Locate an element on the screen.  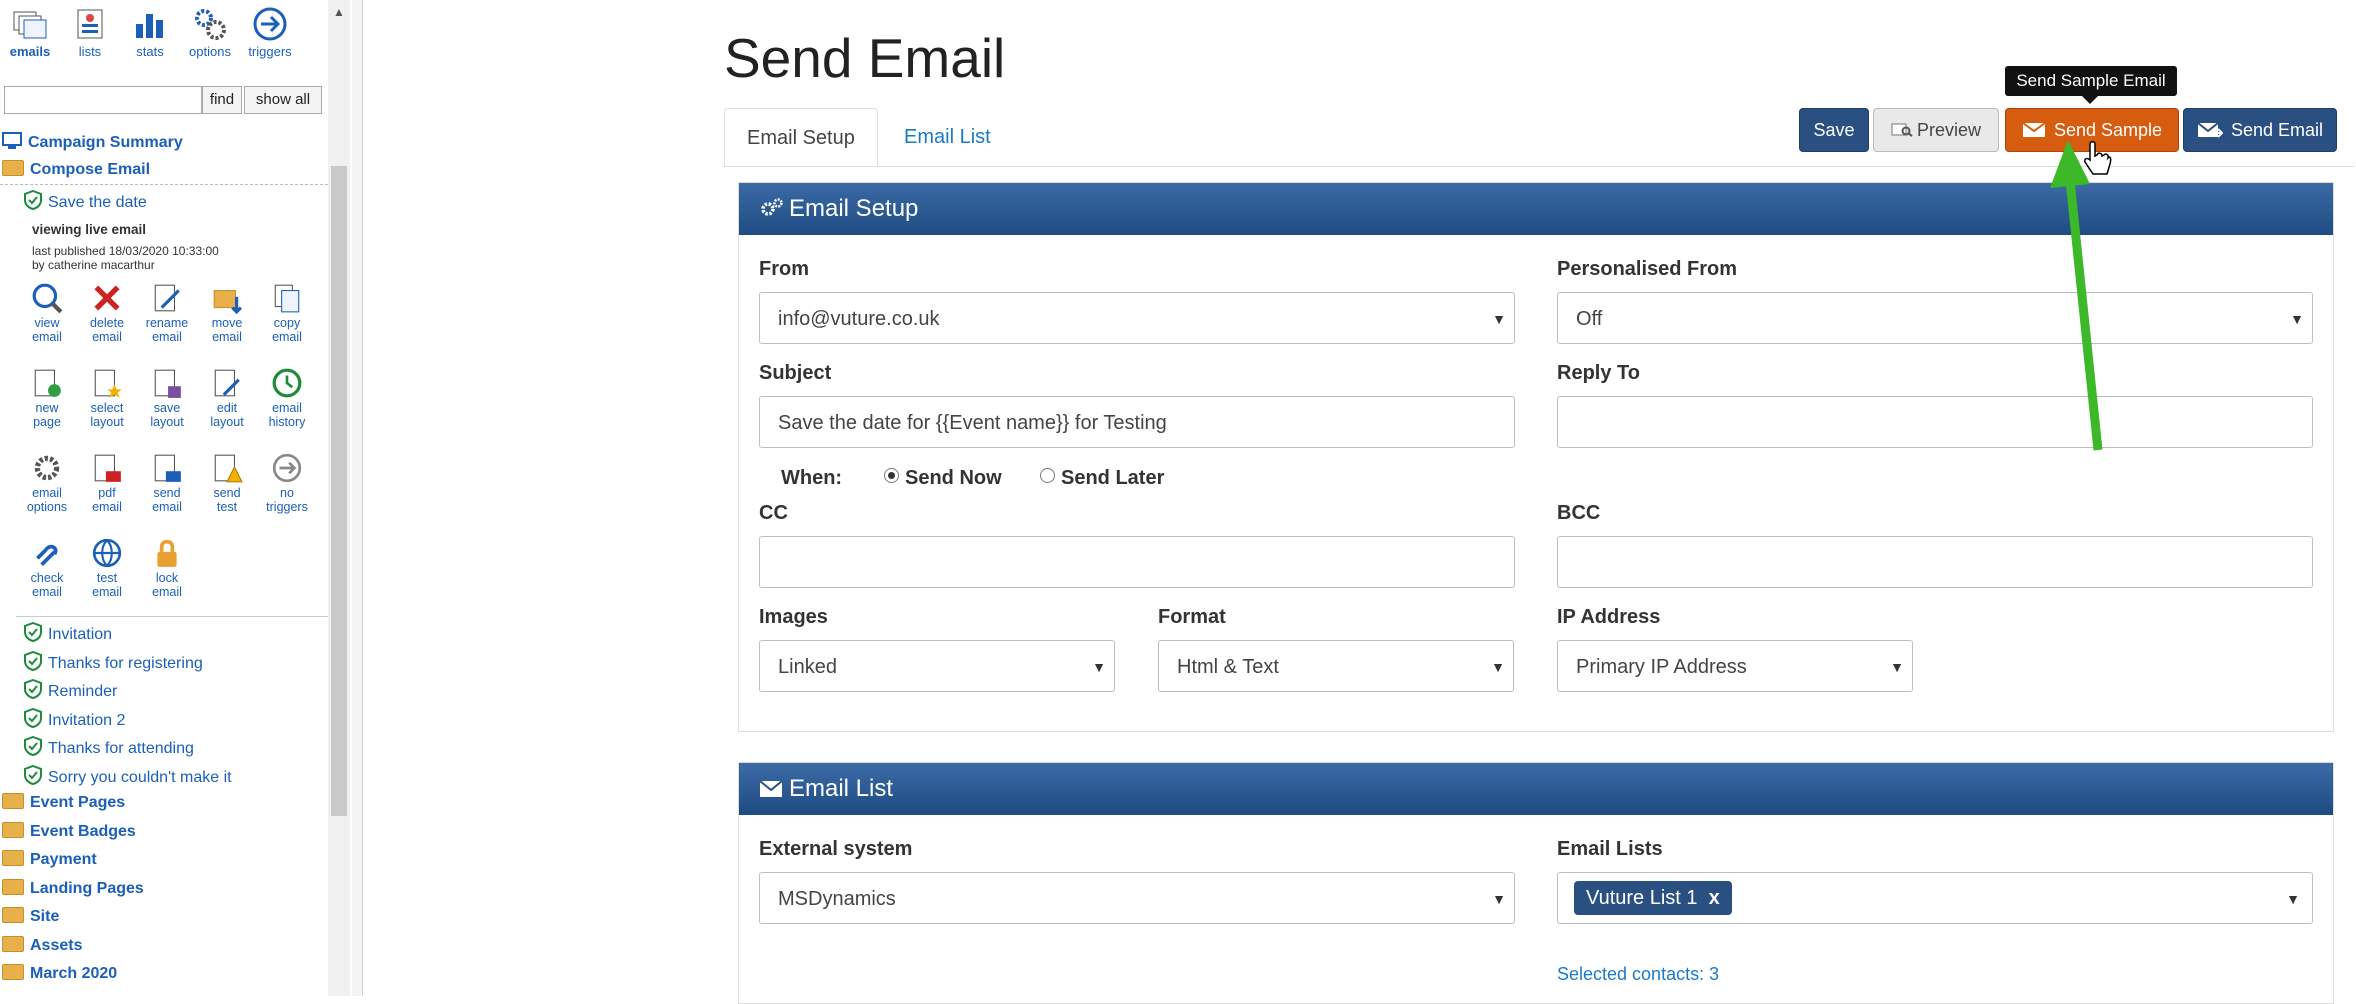
toolbar-emails: emails is located at coordinates (30, 32).